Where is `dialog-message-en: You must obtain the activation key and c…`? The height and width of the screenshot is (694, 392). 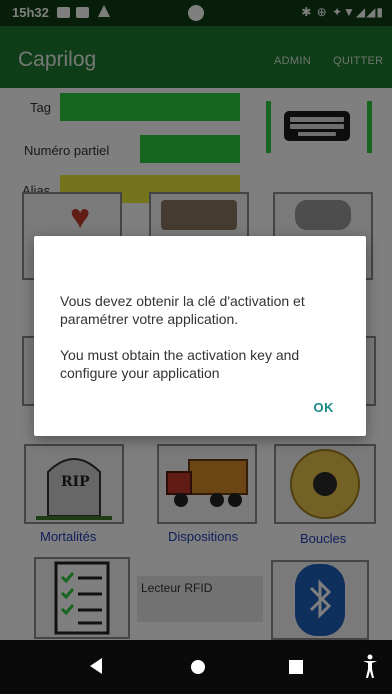
dialog-message-en: You must obtain the activation key and c… is located at coordinates (180, 364).